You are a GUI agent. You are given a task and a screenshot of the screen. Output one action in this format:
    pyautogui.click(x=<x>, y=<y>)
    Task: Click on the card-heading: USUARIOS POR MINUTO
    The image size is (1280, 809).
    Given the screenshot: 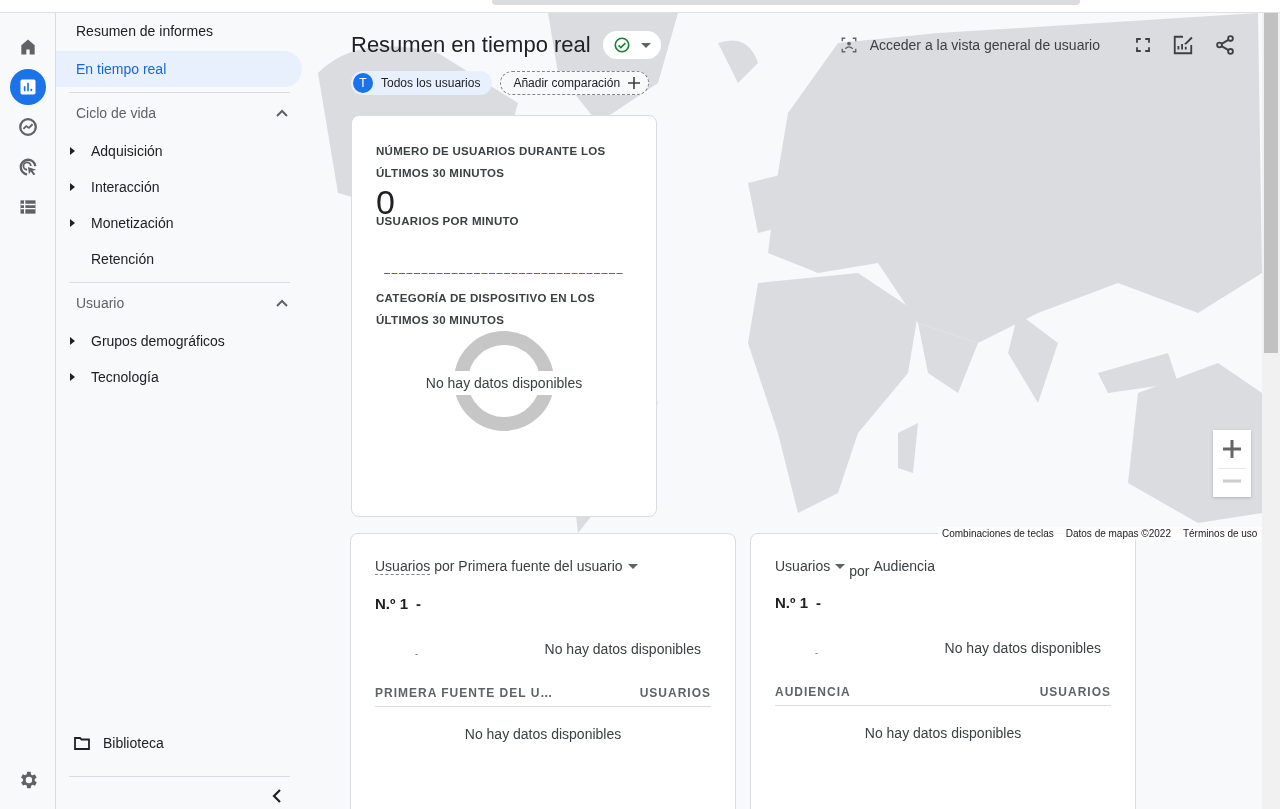 What is the action you would take?
    pyautogui.click(x=448, y=221)
    